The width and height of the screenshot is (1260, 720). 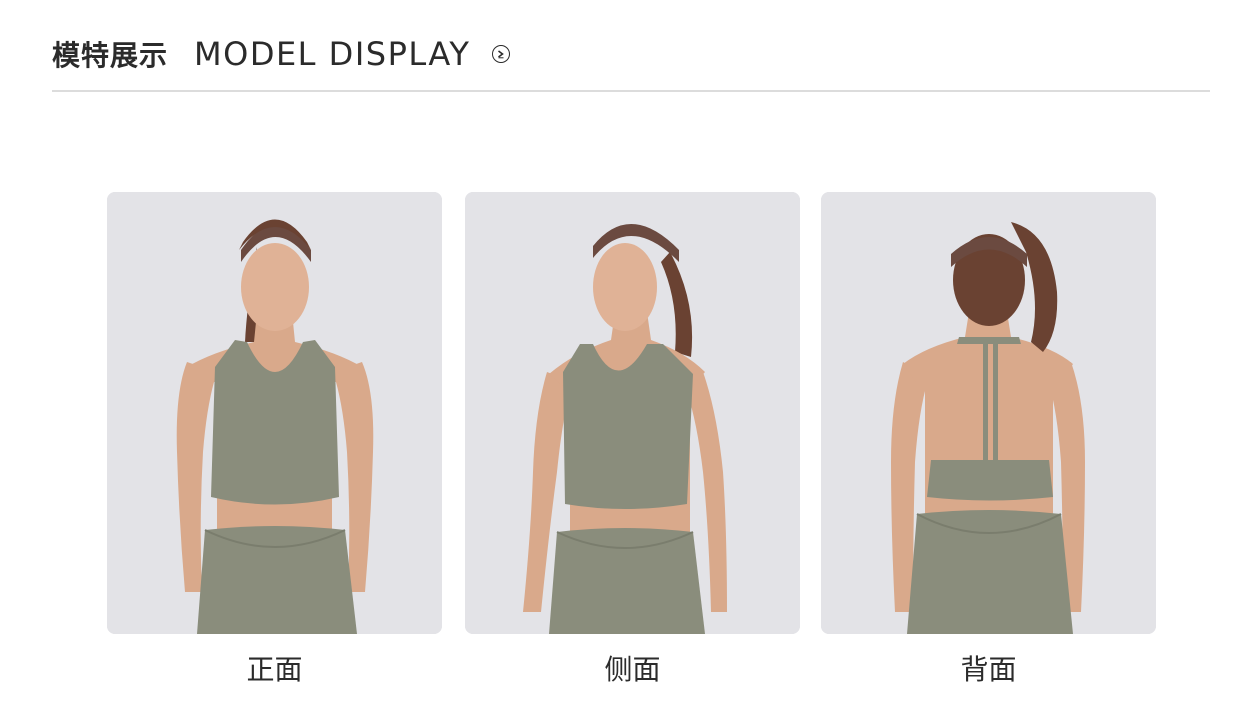 What do you see at coordinates (631, 91) in the screenshot?
I see `header-divider` at bounding box center [631, 91].